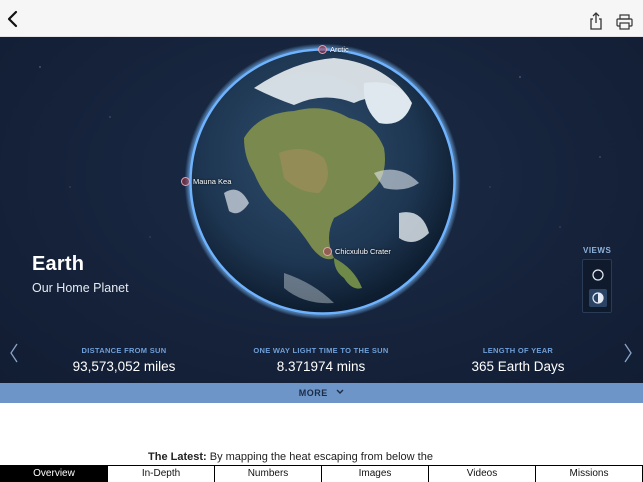 The image size is (643, 482). Describe the element at coordinates (363, 251) in the screenshot. I see `poi-label: Chicxulub Crater` at that location.